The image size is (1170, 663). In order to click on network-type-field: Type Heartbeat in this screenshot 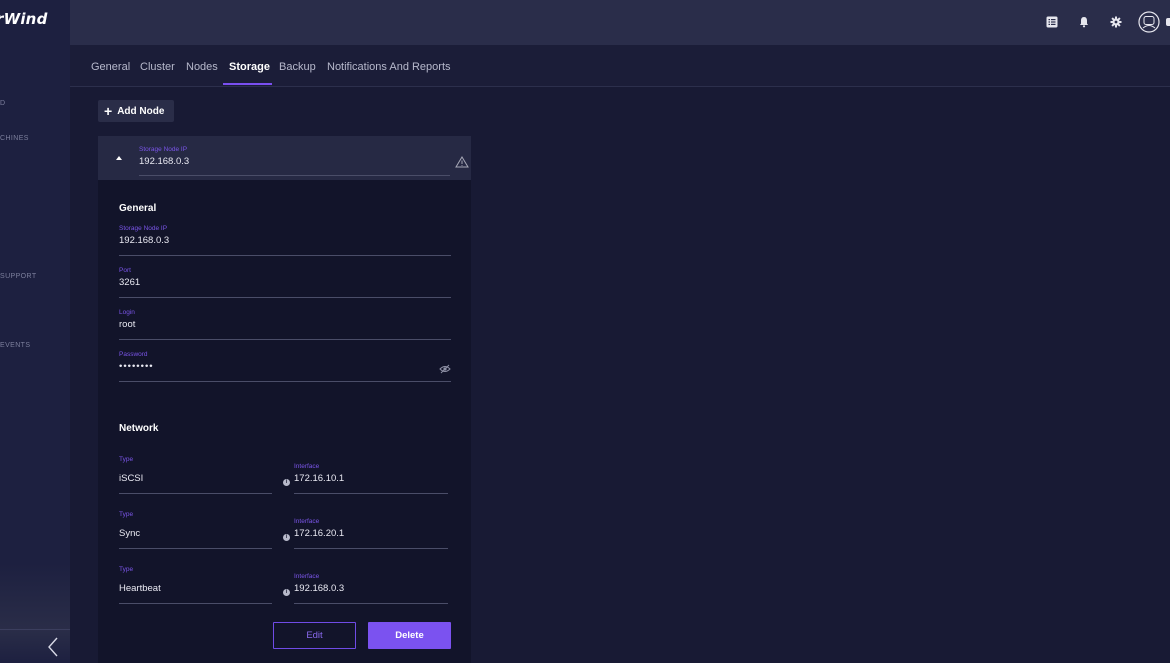, I will do `click(195, 585)`.